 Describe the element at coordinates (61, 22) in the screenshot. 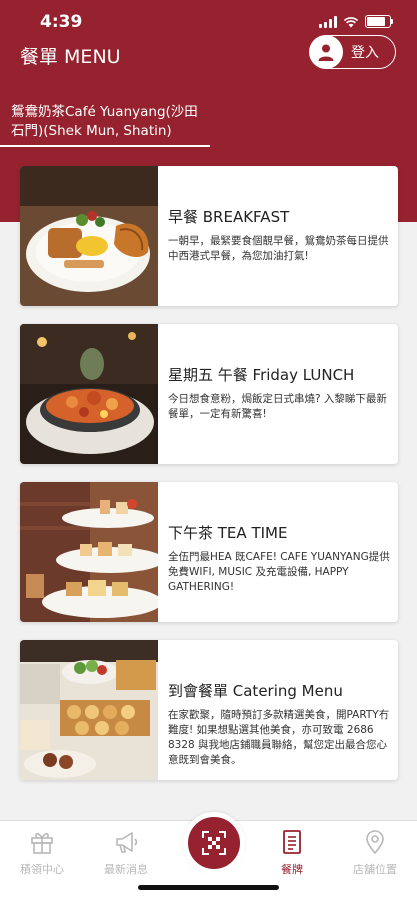

I see `status-time: 4:39` at that location.